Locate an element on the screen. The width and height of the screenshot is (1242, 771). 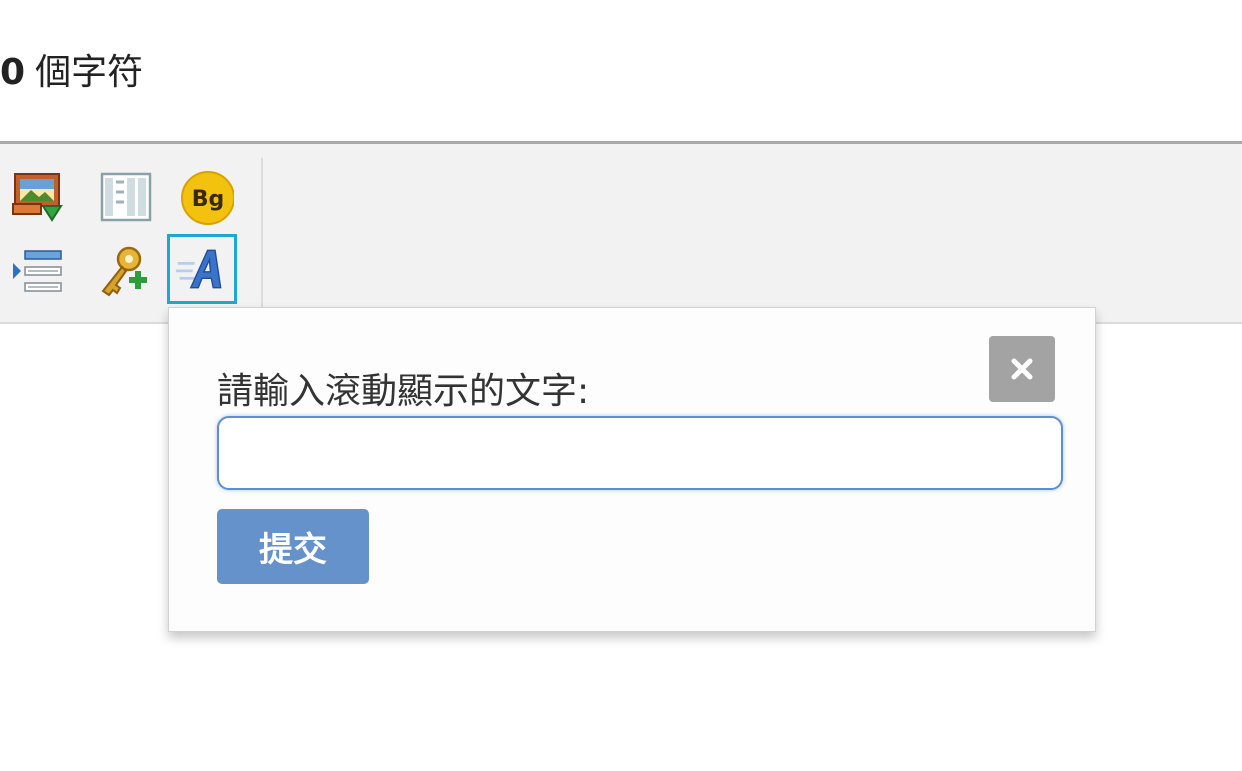
indent-list-button is located at coordinates (37, 271).